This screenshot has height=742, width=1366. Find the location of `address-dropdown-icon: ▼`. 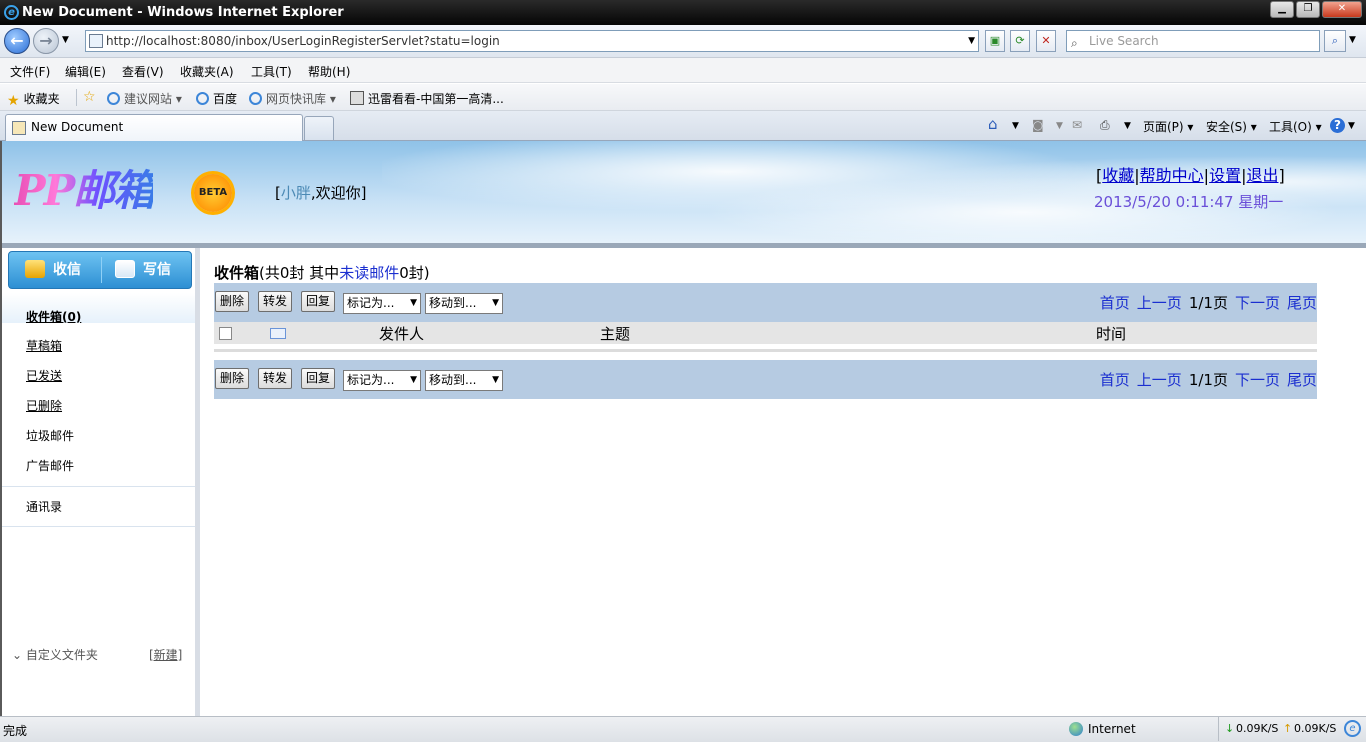

address-dropdown-icon: ▼ is located at coordinates (971, 41).